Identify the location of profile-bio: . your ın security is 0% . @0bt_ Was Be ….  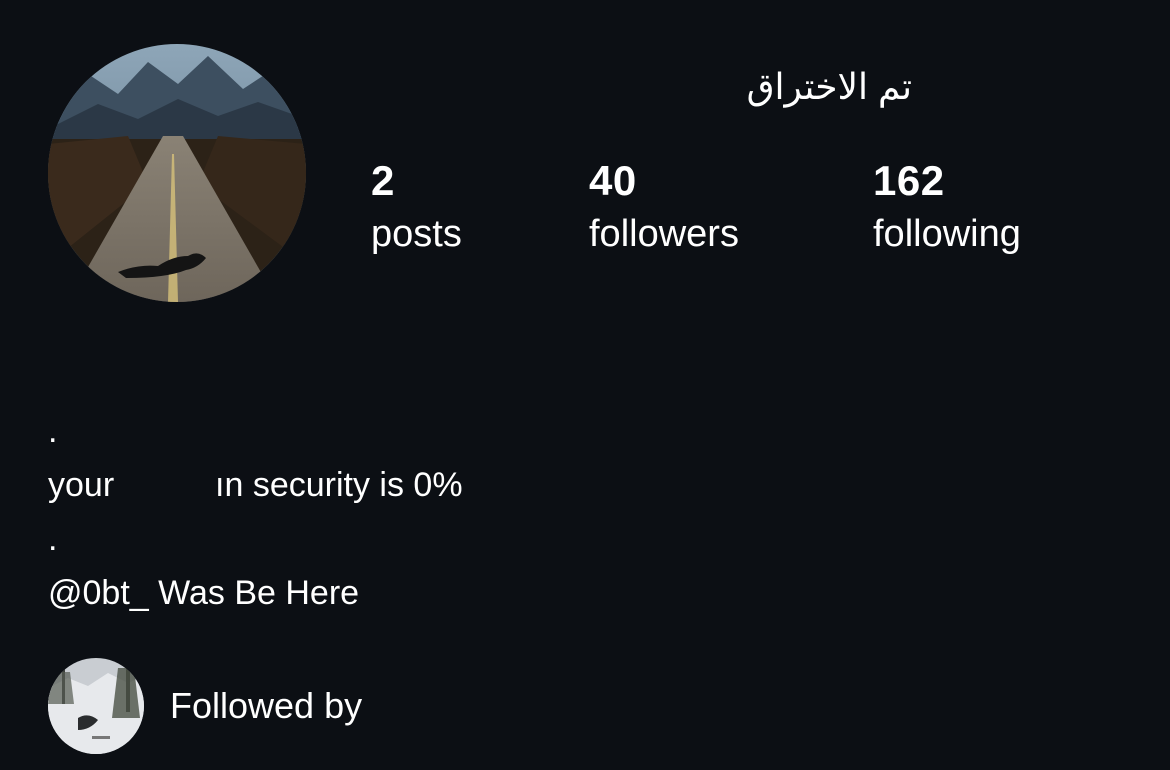
(255, 512).